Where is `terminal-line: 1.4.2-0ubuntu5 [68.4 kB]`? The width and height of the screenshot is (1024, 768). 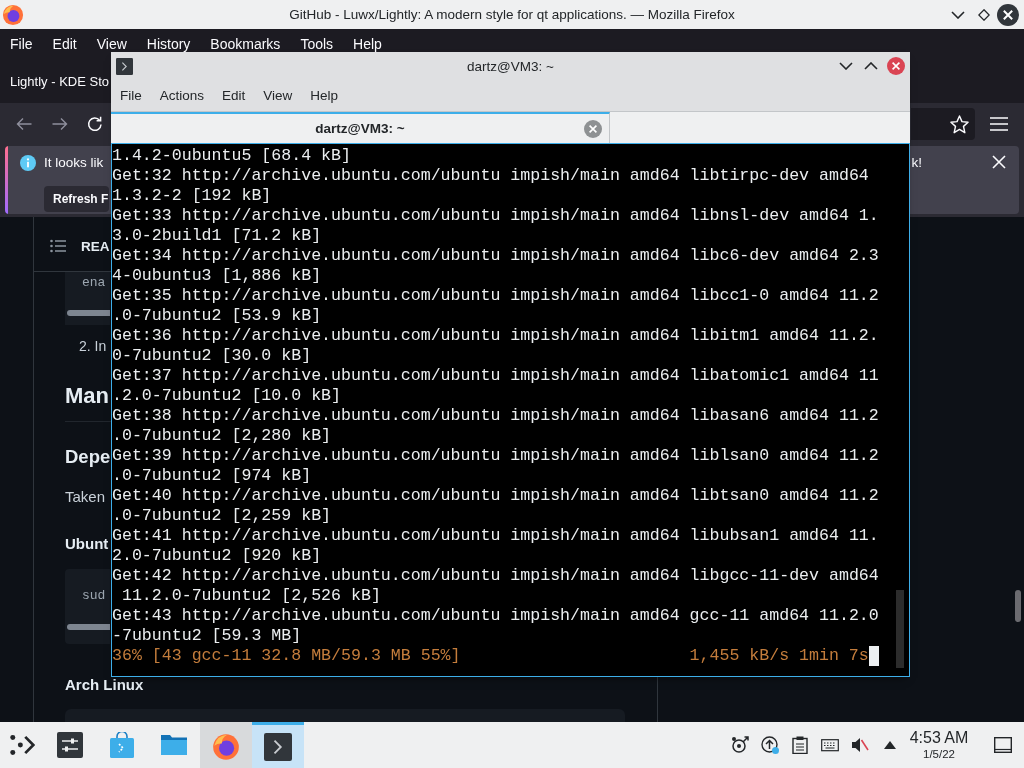 terminal-line: 1.4.2-0ubuntu5 [68.4 kB] is located at coordinates (231, 156).